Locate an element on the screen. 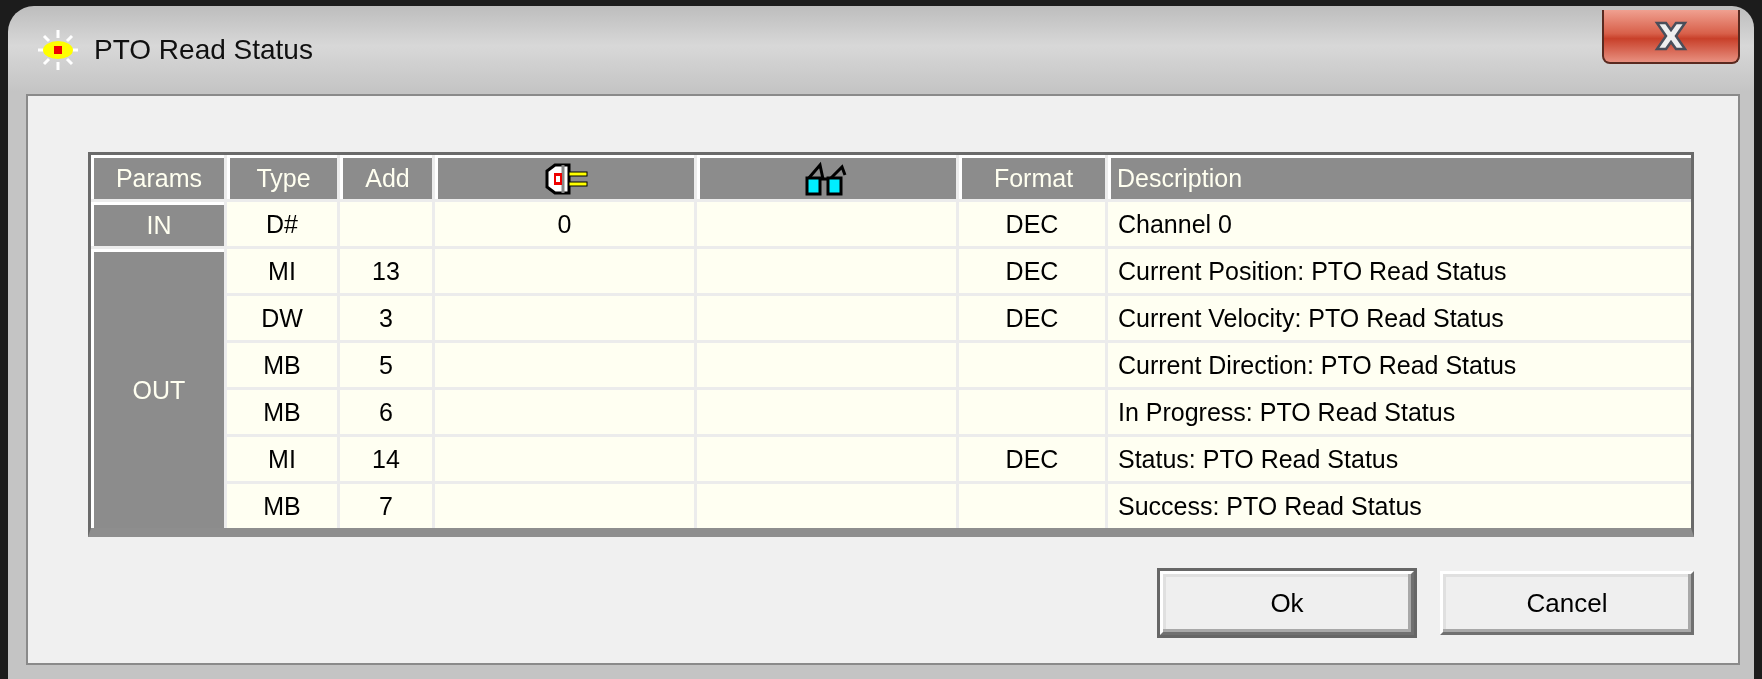  column-header: Add is located at coordinates (386, 177).